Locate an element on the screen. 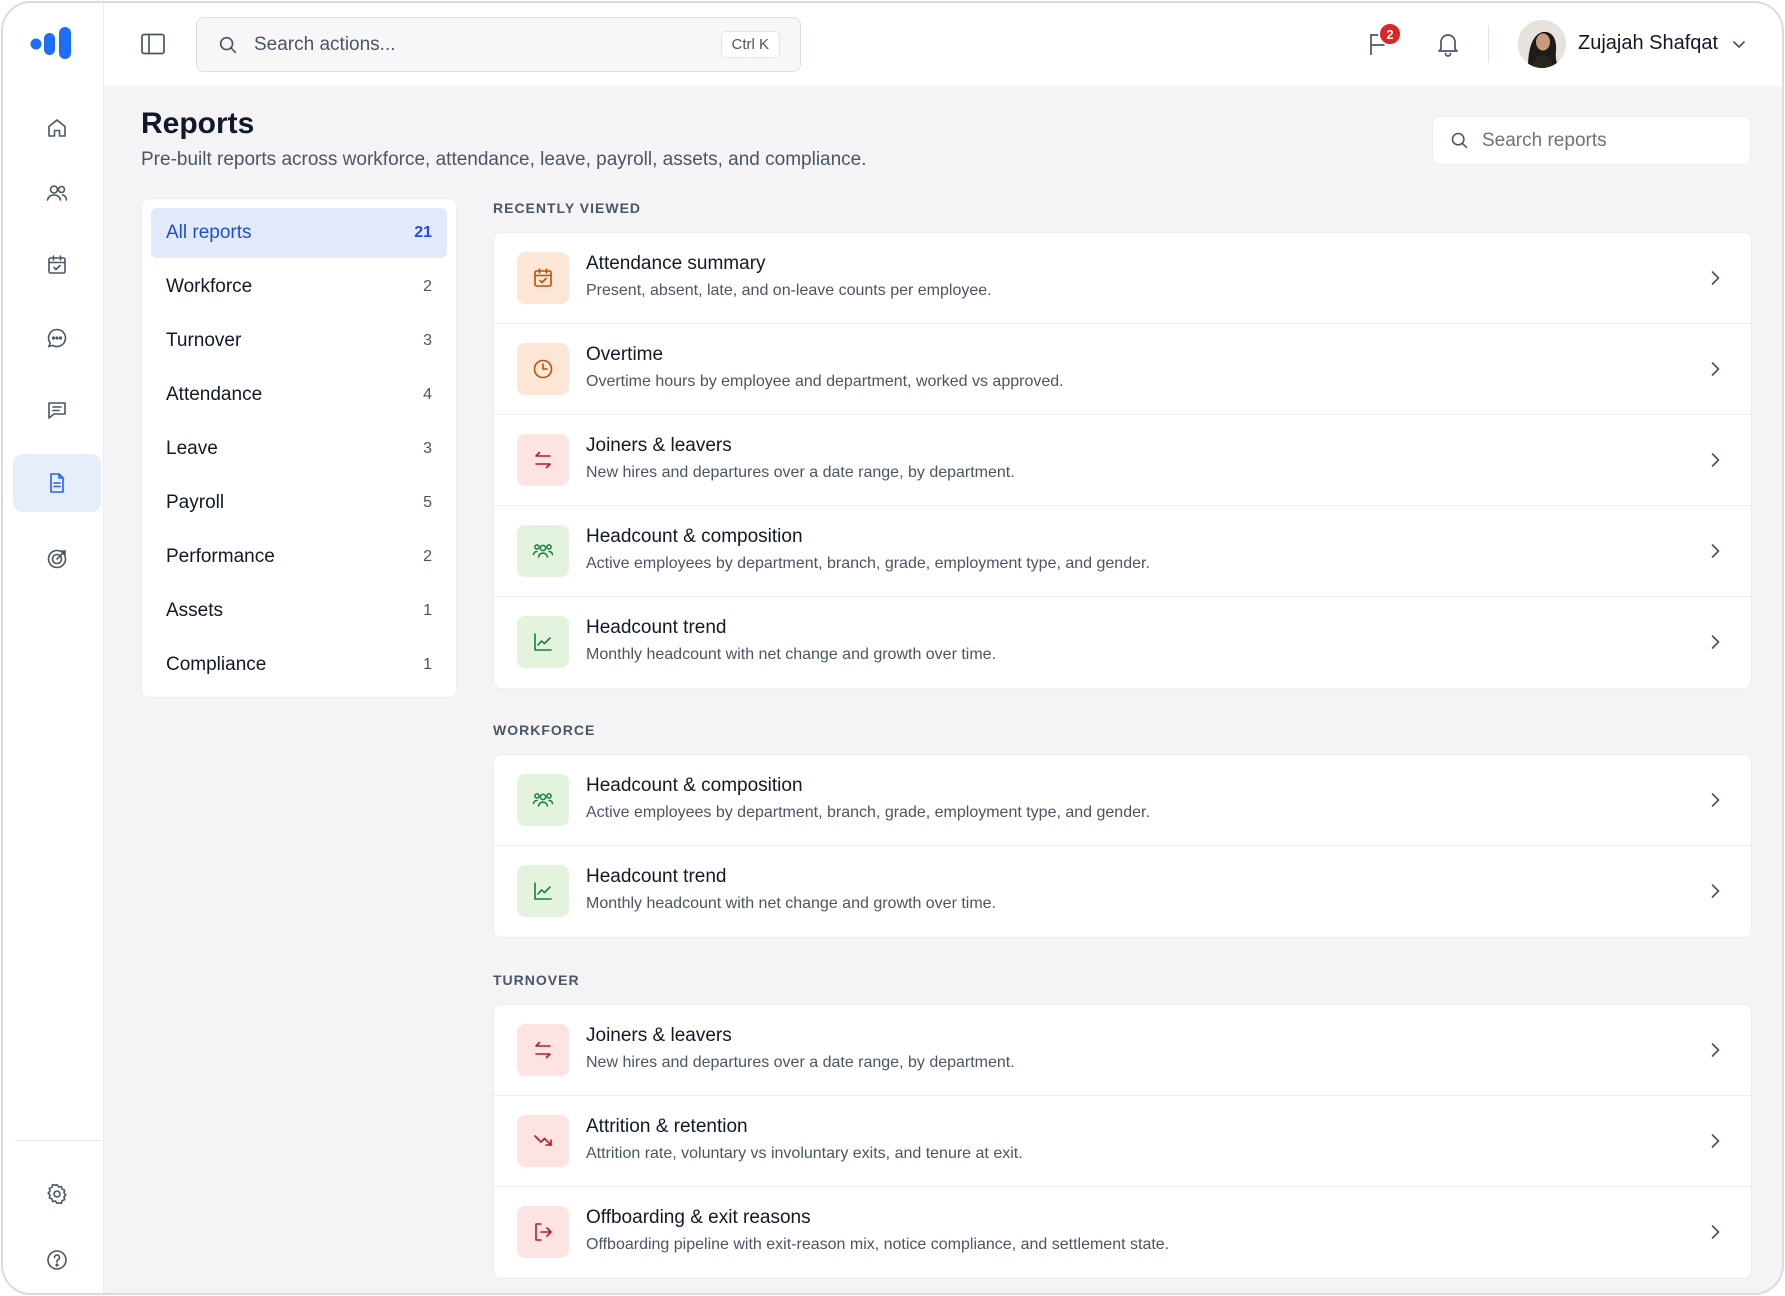 Image resolution: width=1785 pixels, height=1296 pixels. category-label: Attendance is located at coordinates (214, 394).